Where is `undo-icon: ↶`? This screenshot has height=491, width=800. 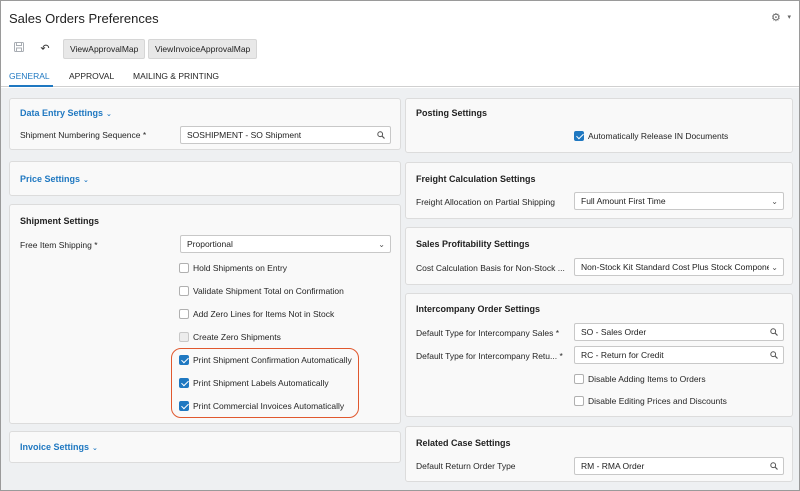 undo-icon: ↶ is located at coordinates (45, 49).